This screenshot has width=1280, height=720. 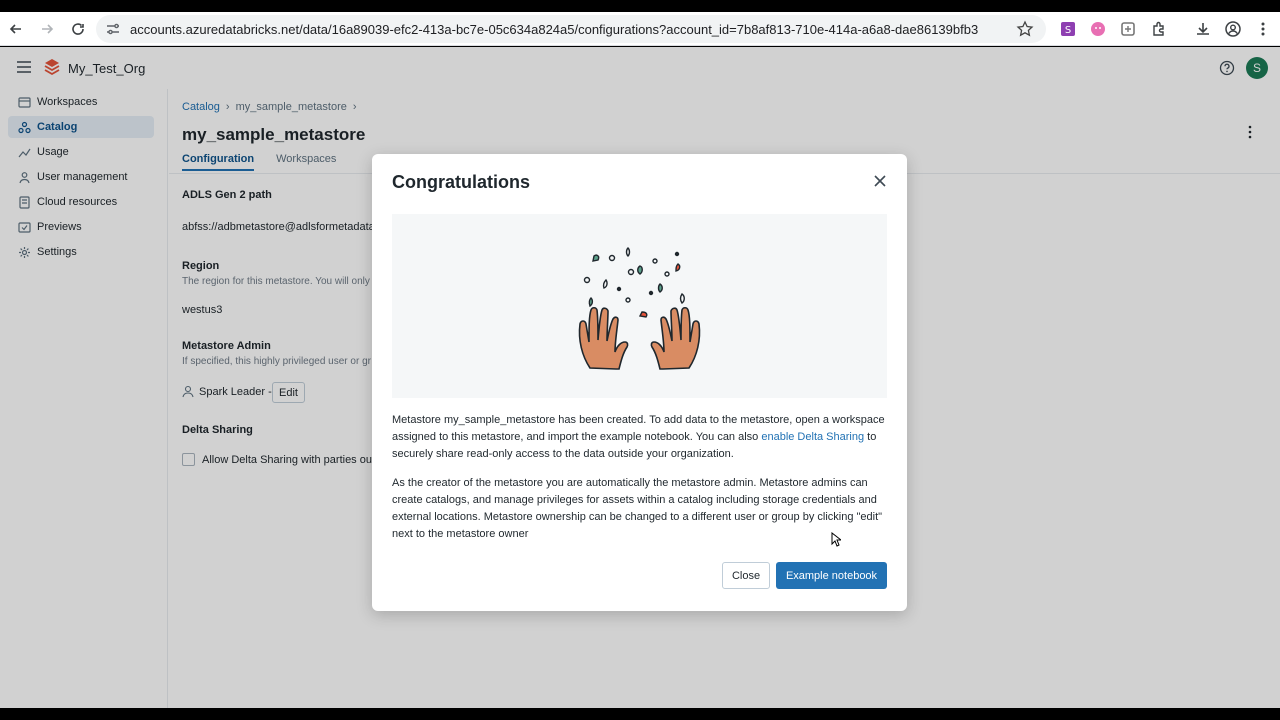 I want to click on download-icon, so click(x=1203, y=29).